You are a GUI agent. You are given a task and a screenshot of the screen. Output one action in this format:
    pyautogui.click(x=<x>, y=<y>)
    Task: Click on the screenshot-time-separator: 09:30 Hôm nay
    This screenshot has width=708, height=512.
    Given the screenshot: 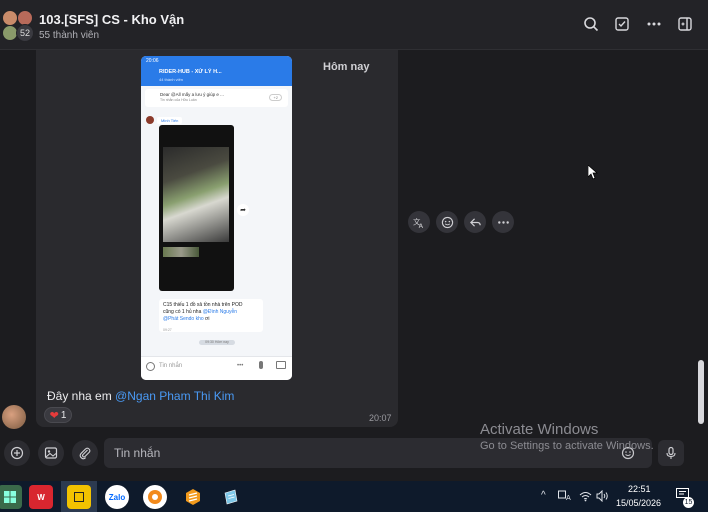 What is the action you would take?
    pyautogui.click(x=217, y=342)
    